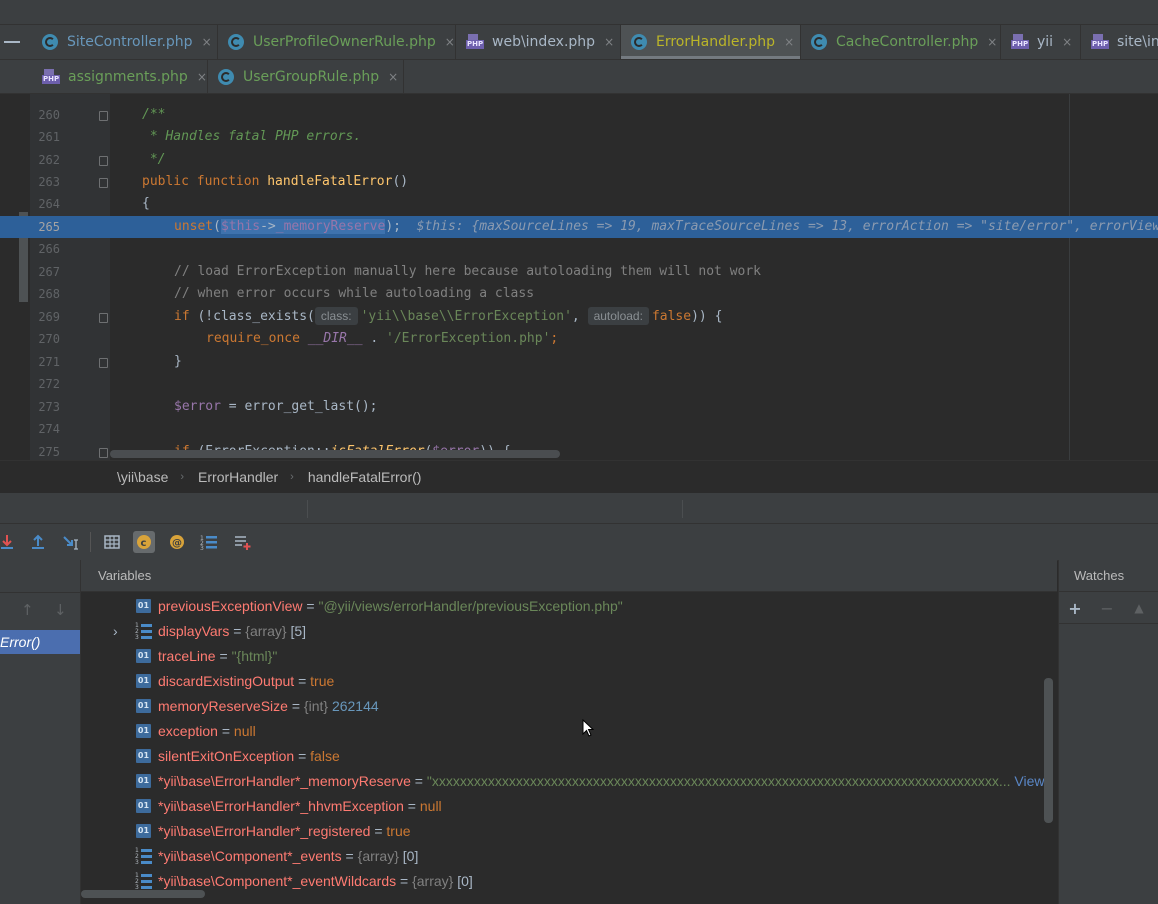  Describe the element at coordinates (1119, 42) in the screenshot. I see `tab-site-index: site\in` at that location.